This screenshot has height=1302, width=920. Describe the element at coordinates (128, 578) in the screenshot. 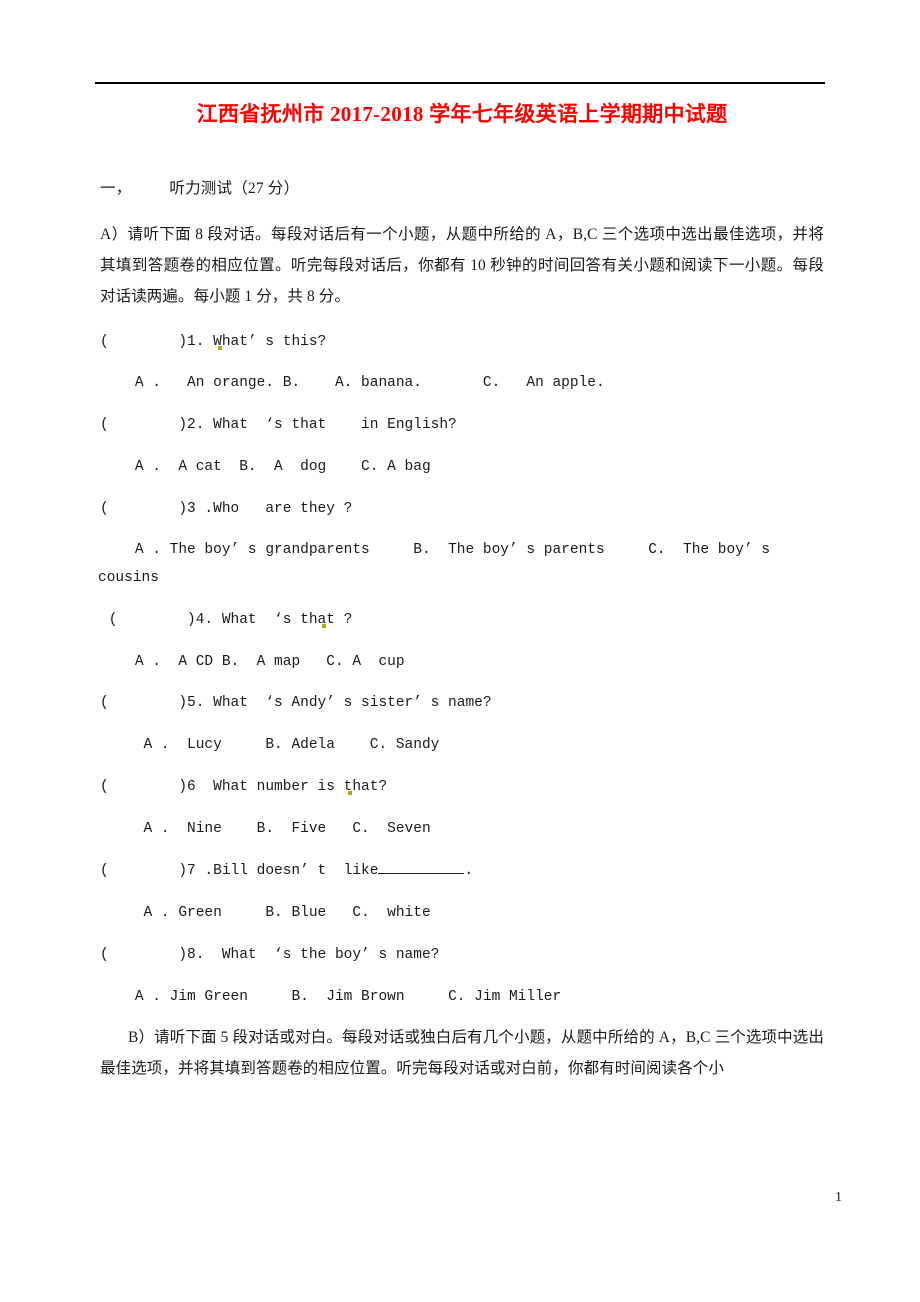

I see `question-options-3-continued: cousins` at that location.